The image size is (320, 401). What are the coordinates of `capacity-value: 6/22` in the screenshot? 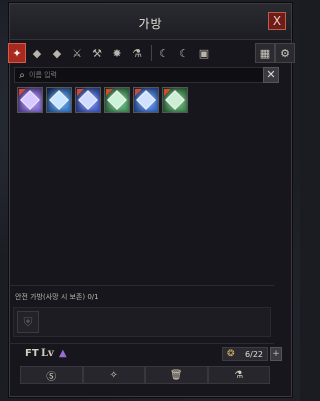 It's located at (254, 354).